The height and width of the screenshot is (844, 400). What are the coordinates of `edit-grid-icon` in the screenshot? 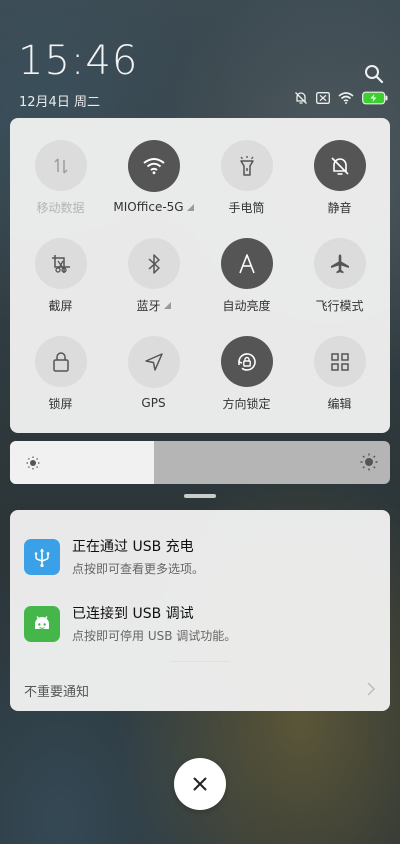 It's located at (339, 361).